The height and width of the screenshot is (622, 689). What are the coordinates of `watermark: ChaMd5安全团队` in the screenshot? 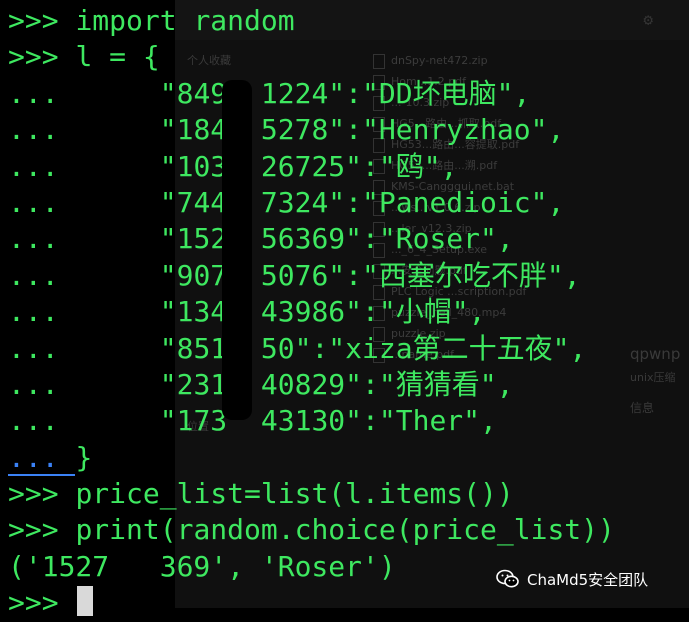 It's located at (571, 579).